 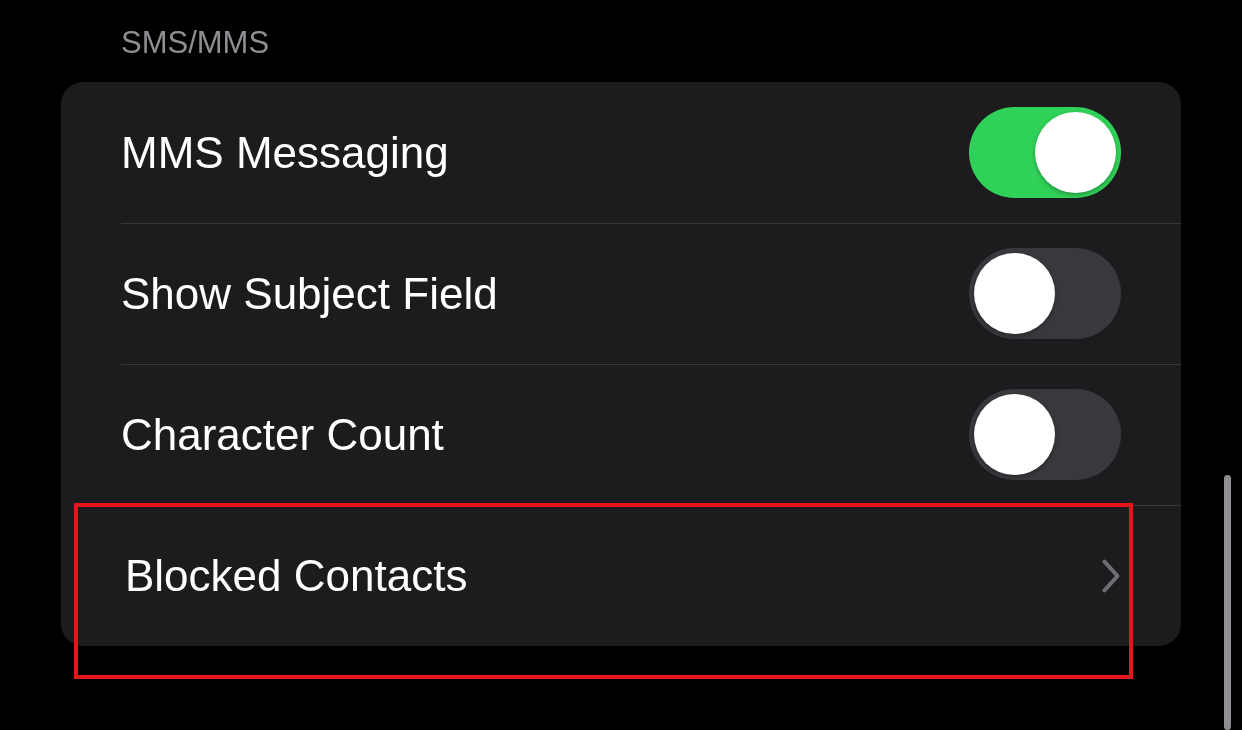 What do you see at coordinates (285, 152) in the screenshot?
I see `setting-label: MMS Messaging` at bounding box center [285, 152].